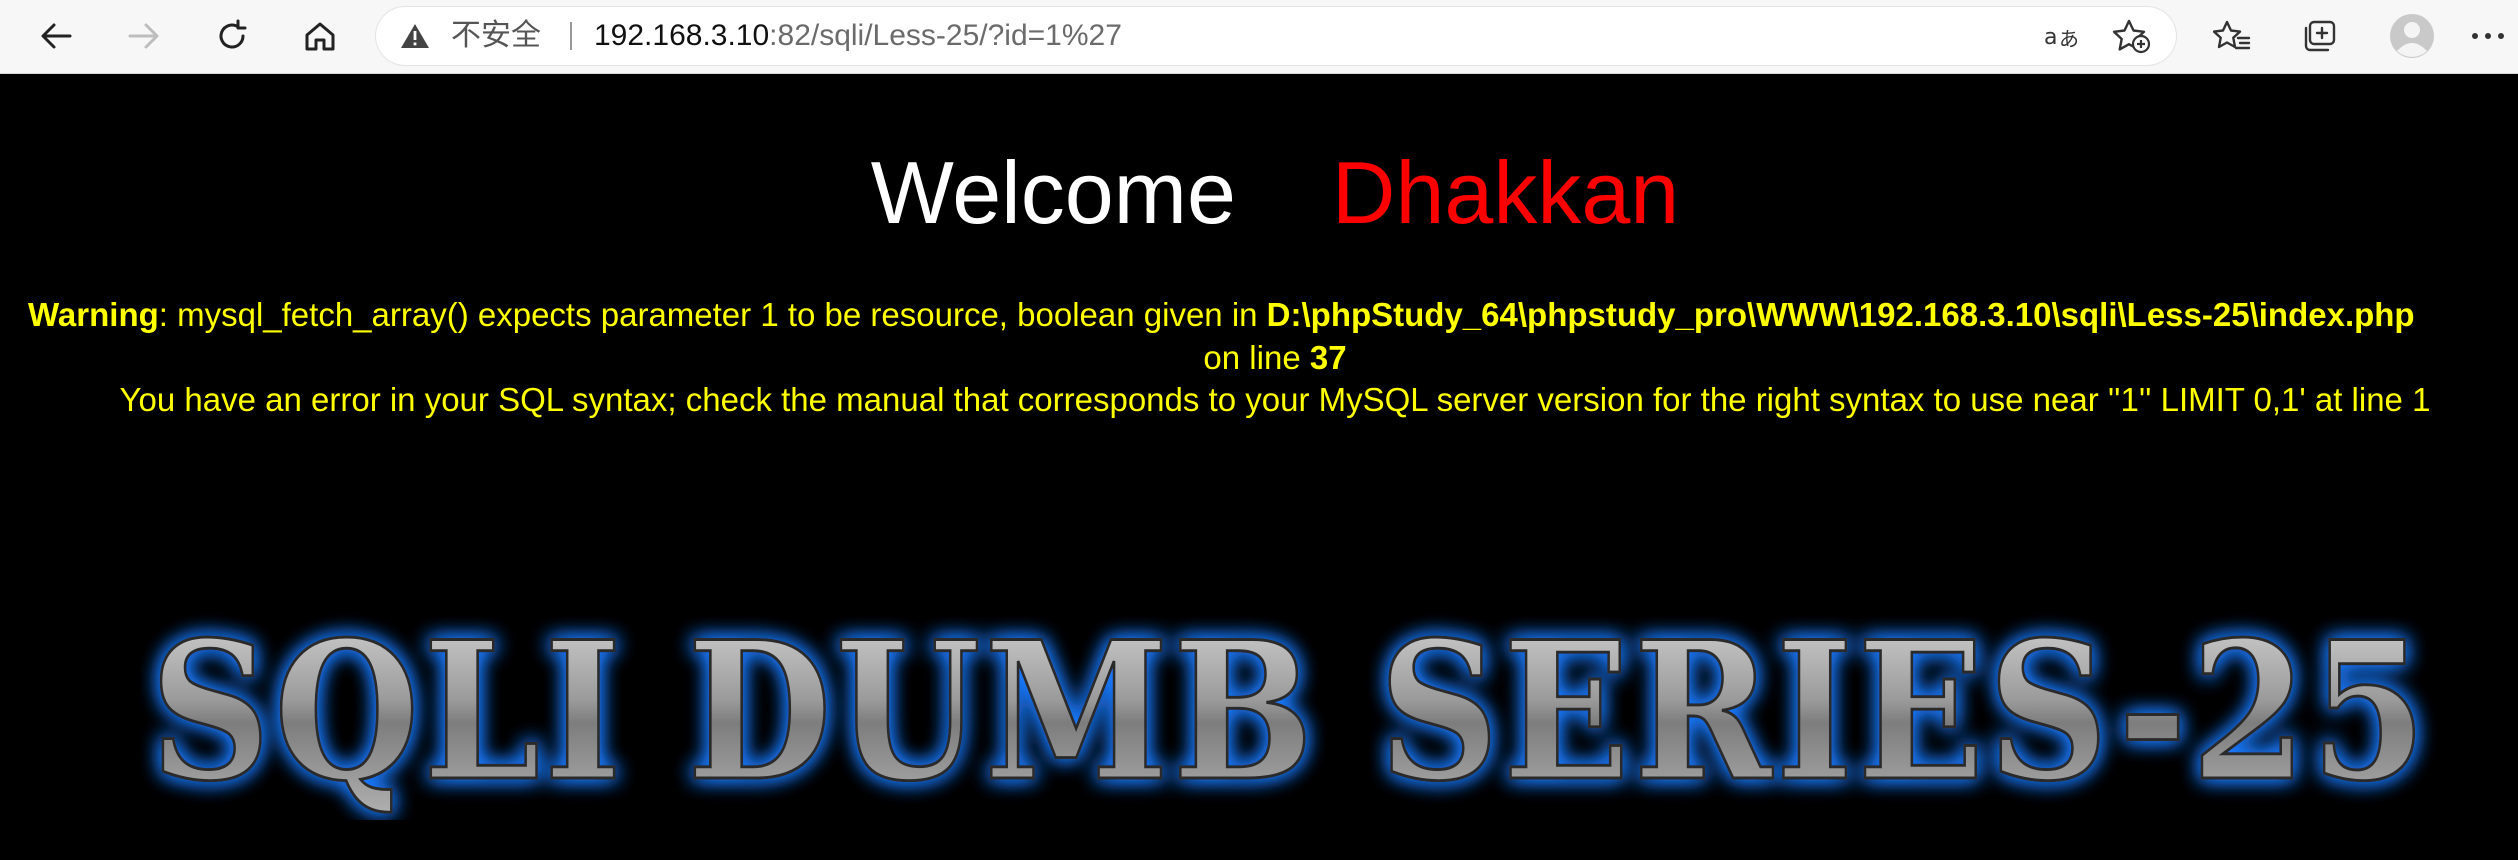  I want to click on favorites-icon, so click(2232, 35).